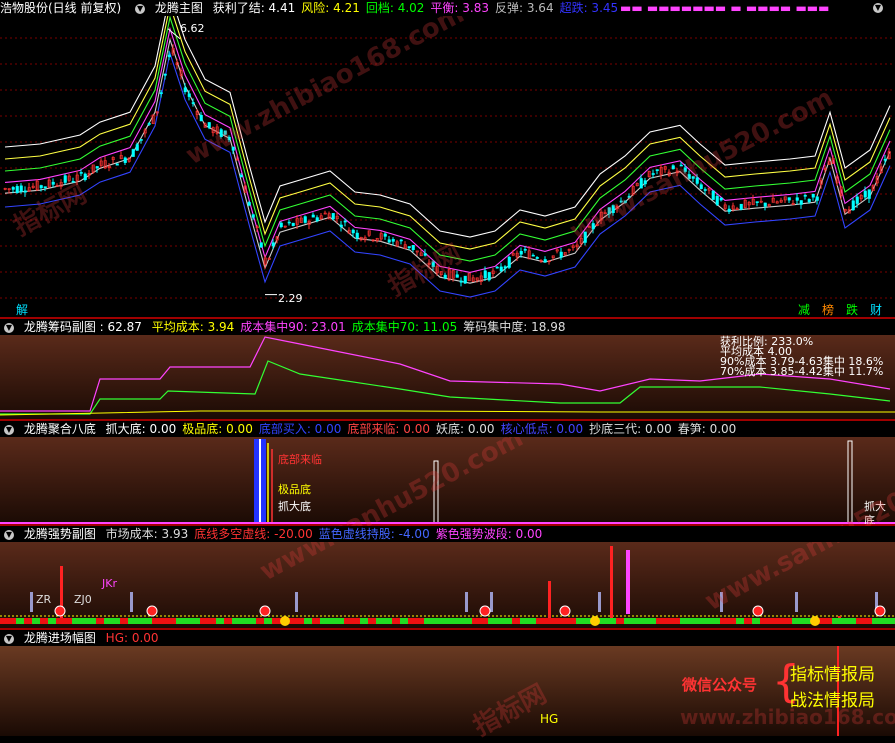 The image size is (895, 743). What do you see at coordinates (22, 309) in the screenshot?
I see `tag-left: 解` at bounding box center [22, 309].